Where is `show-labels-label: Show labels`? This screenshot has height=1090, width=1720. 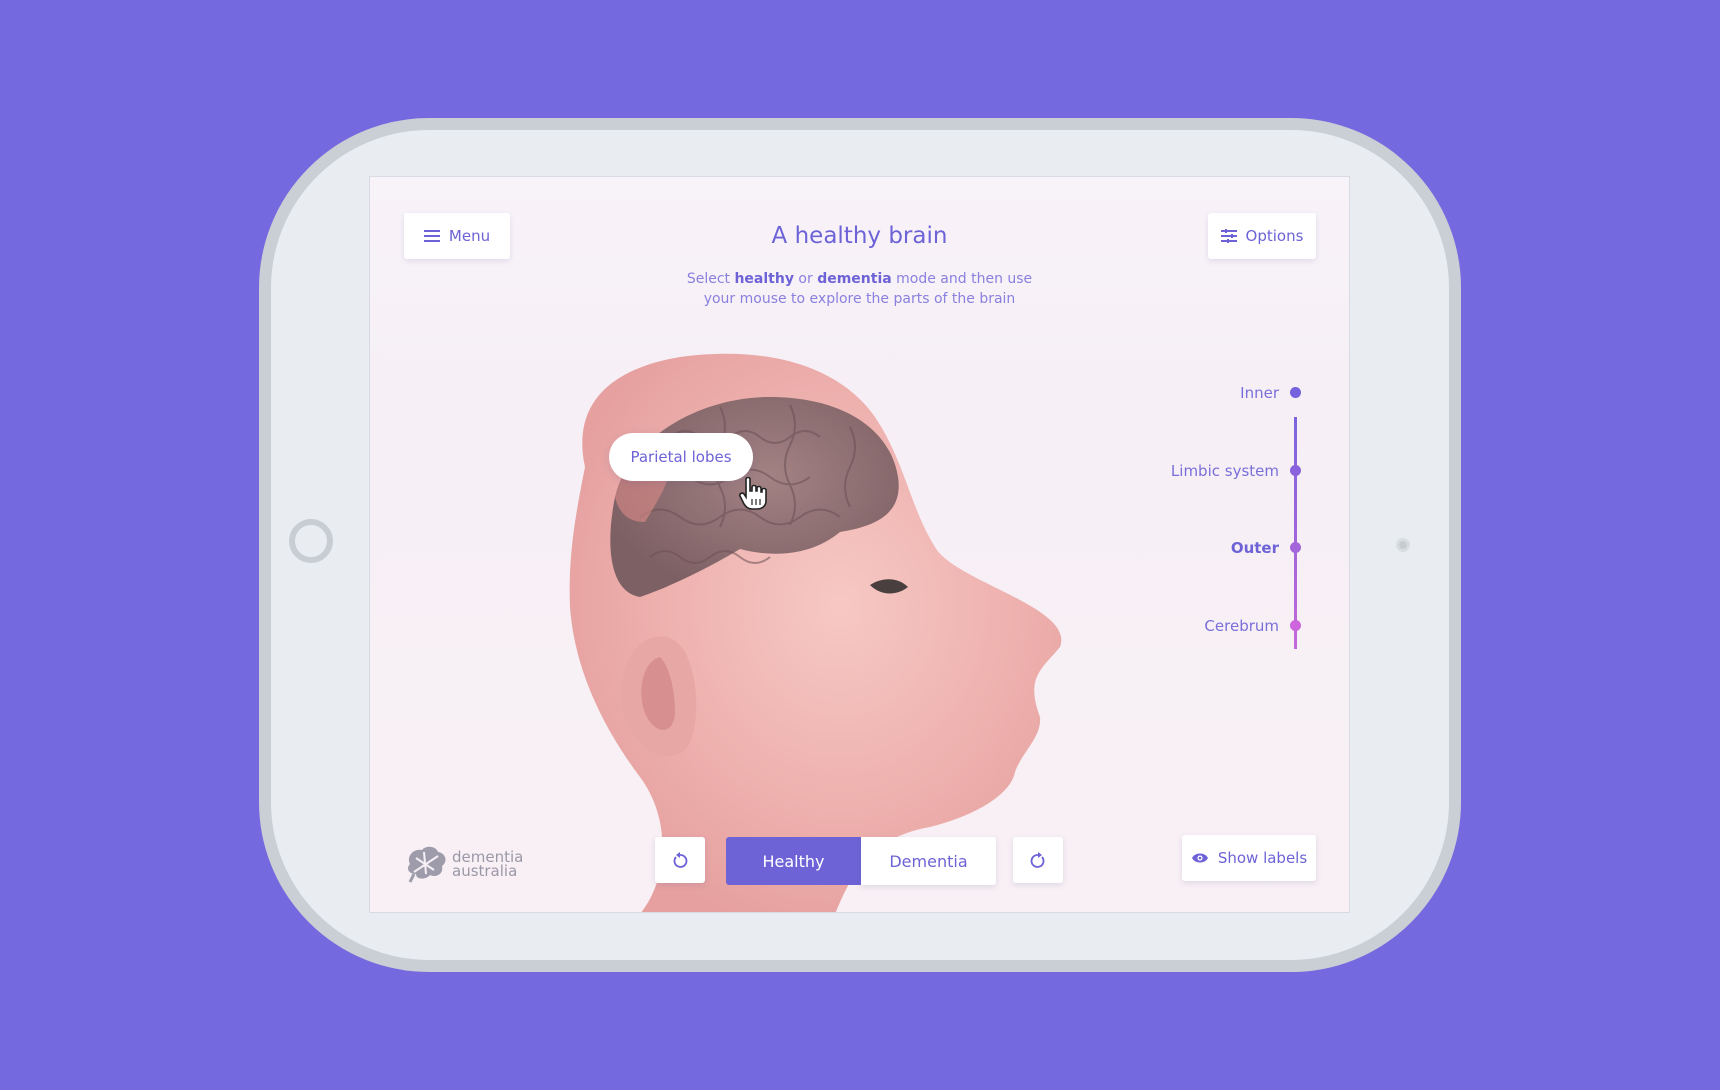
show-labels-label: Show labels is located at coordinates (1262, 858).